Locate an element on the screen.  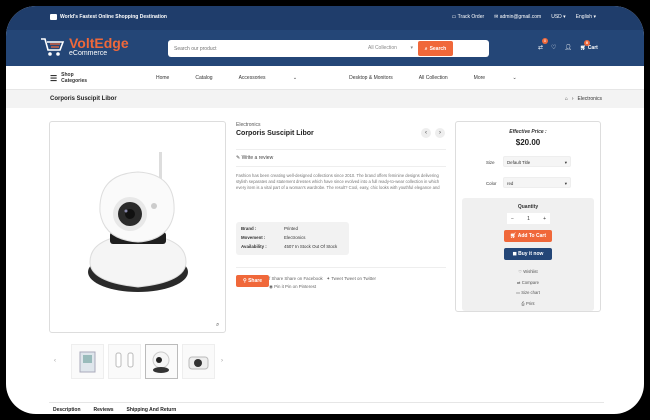
home-icon: ⌂ is located at coordinates (566, 99).